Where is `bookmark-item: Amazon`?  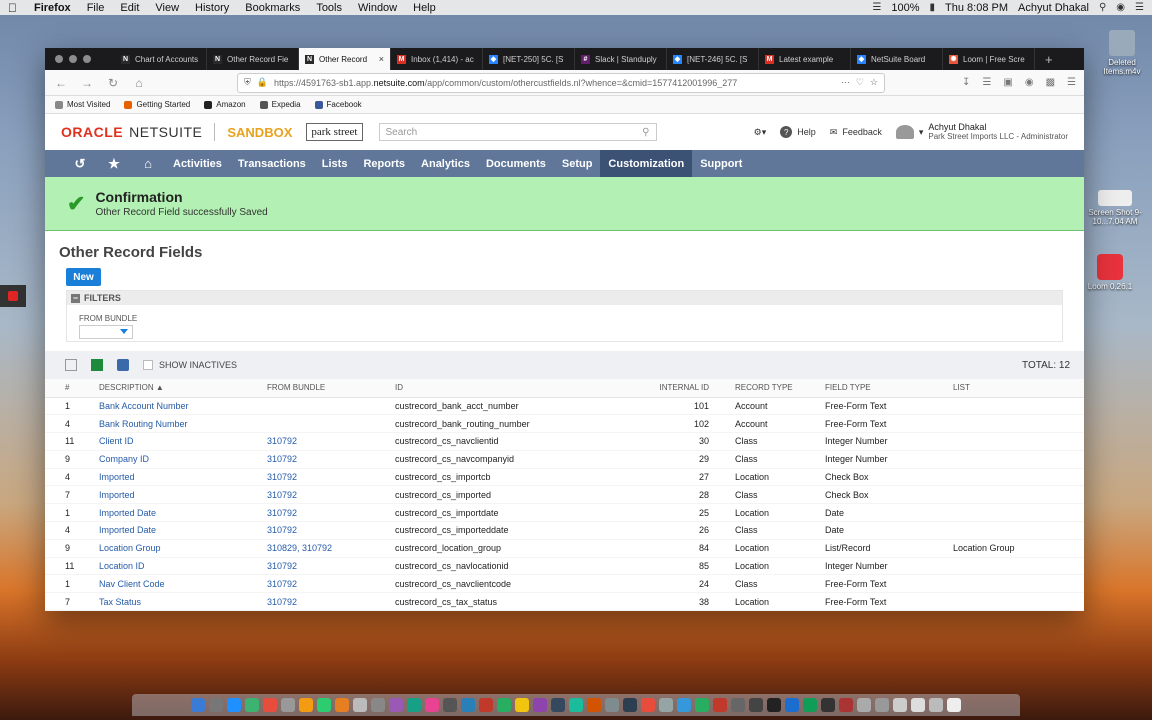
bookmark-item: Amazon is located at coordinates (225, 104).